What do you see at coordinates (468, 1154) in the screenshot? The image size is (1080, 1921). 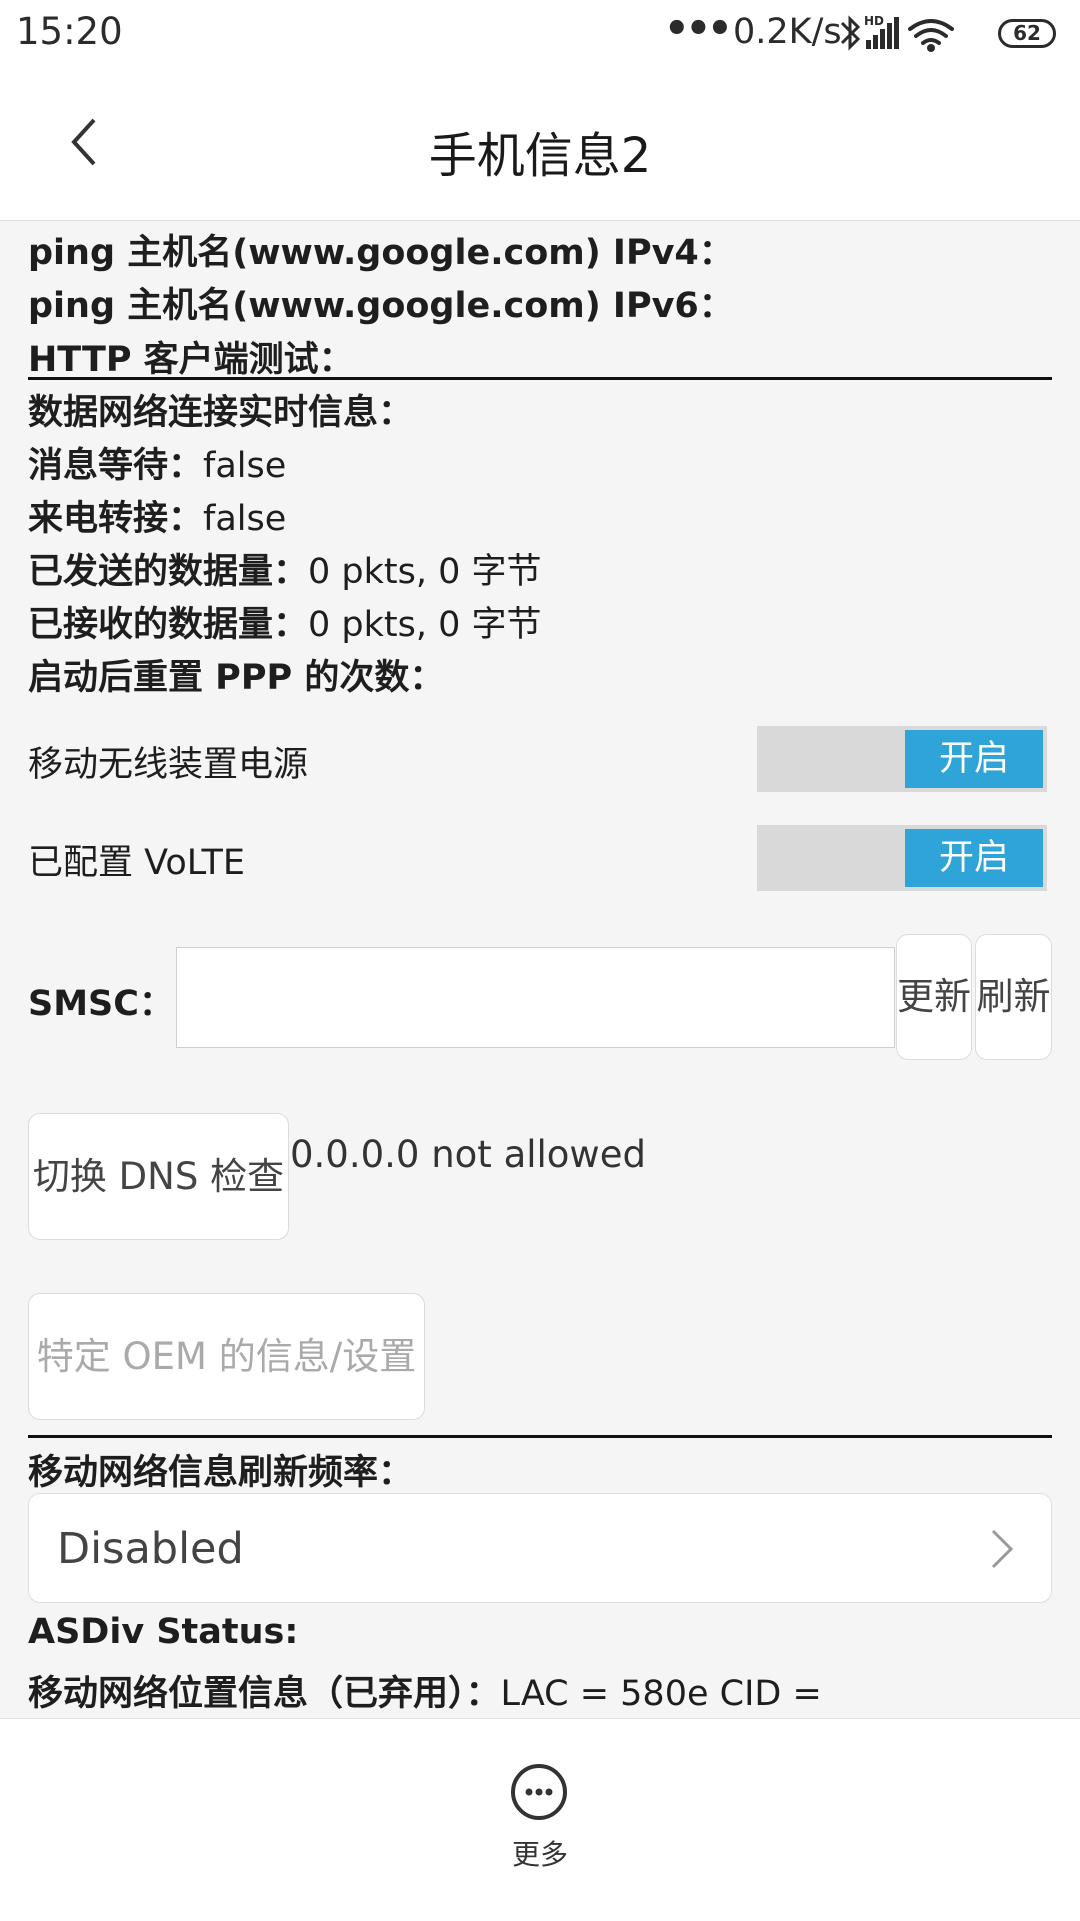 I see `dns-status-text: 0.0.0.0 not allowed` at bounding box center [468, 1154].